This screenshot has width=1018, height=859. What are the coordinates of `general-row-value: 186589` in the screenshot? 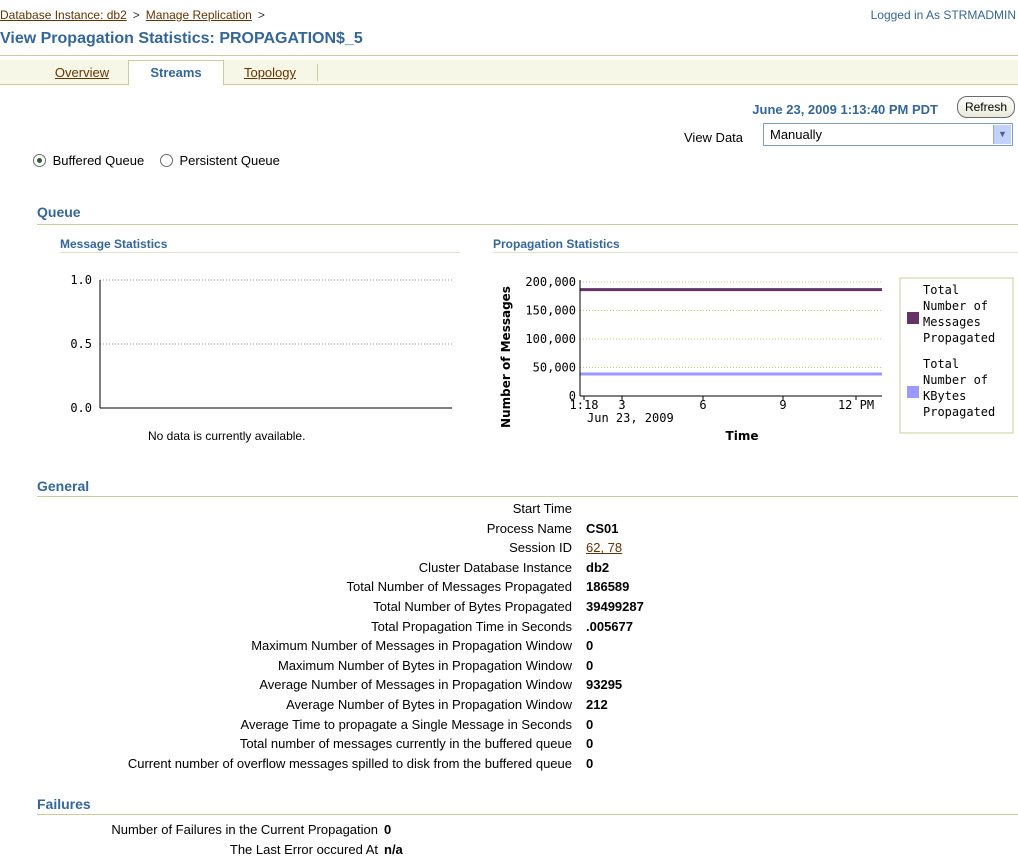 It's located at (608, 587).